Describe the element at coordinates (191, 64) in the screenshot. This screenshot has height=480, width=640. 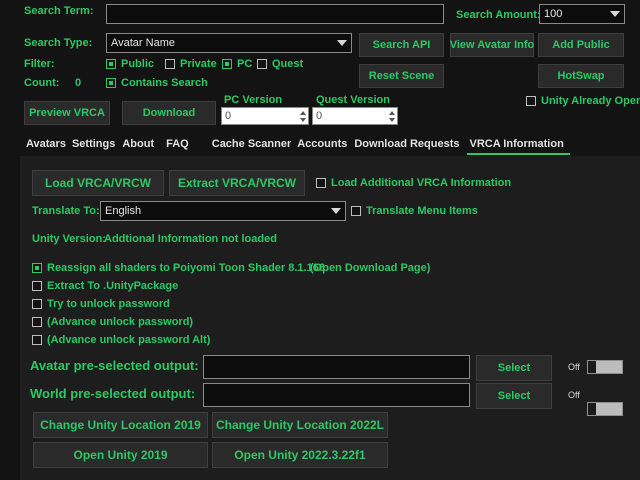
I see `filter-private-checkbox: Private` at that location.